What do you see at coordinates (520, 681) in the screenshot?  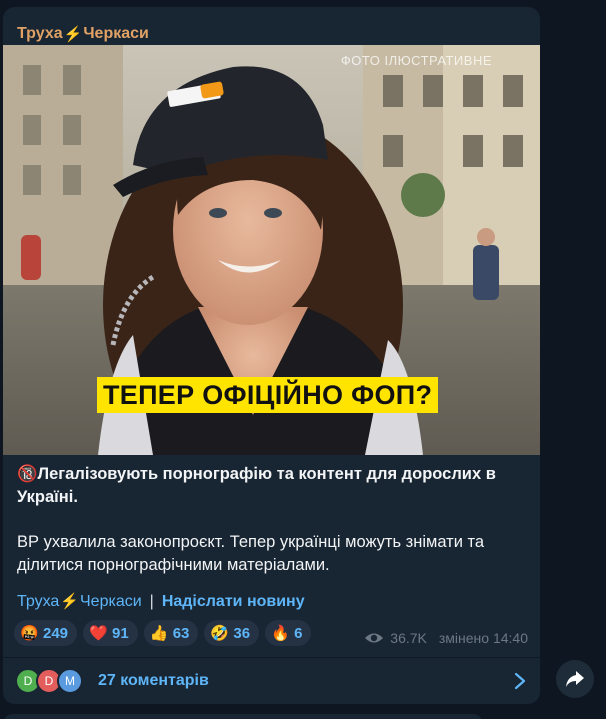 I see `chevron-right-icon` at bounding box center [520, 681].